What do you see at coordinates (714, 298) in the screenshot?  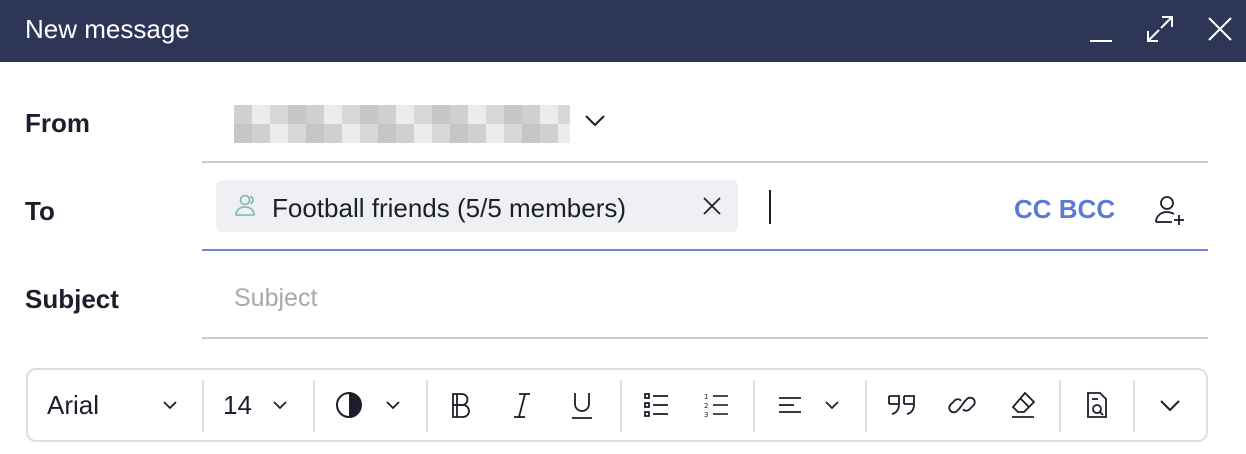 I see `subject-input` at bounding box center [714, 298].